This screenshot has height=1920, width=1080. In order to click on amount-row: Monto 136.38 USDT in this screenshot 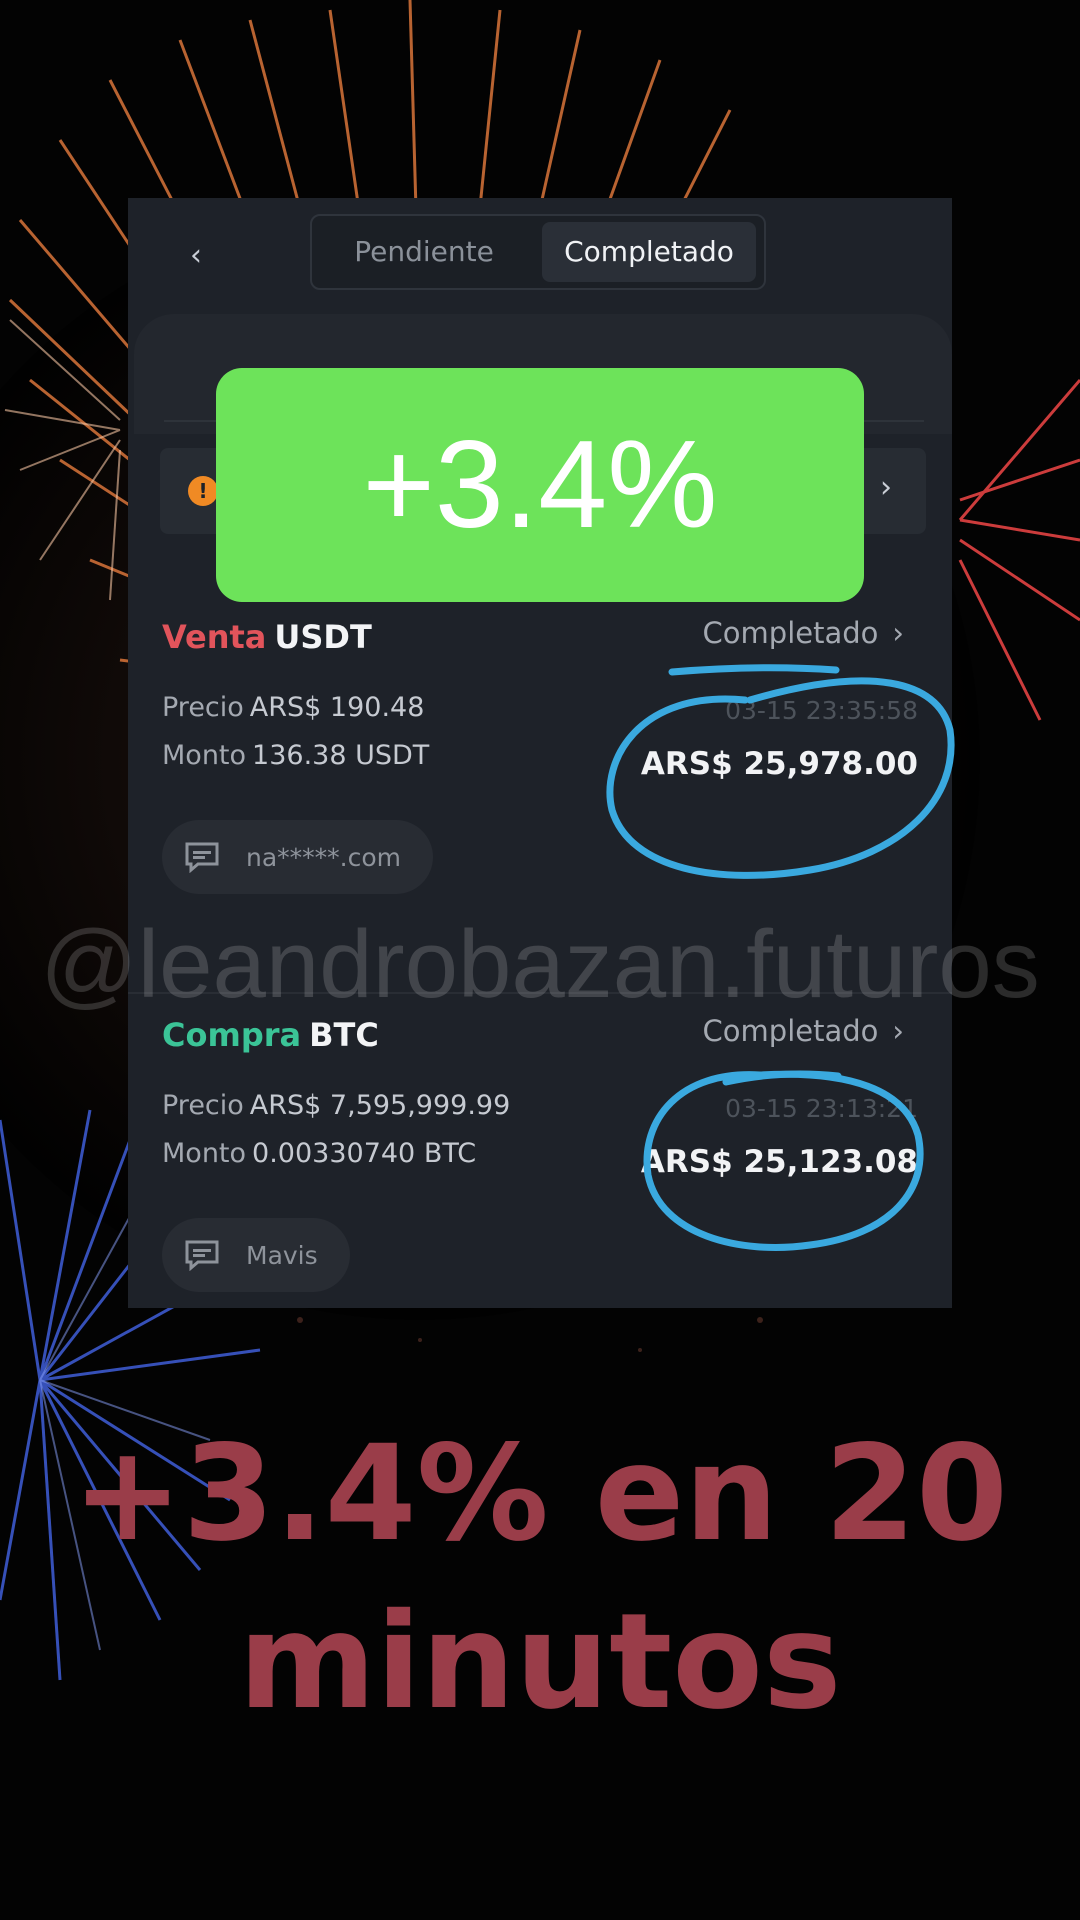, I will do `click(295, 755)`.